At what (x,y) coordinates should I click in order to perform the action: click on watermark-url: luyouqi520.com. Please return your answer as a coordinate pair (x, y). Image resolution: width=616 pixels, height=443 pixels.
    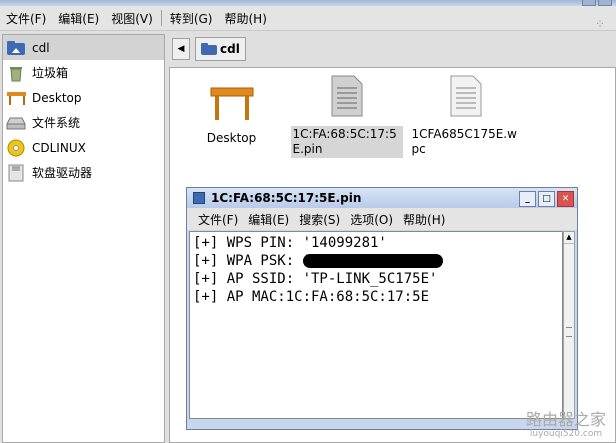
    Looking at the image, I should click on (566, 434).